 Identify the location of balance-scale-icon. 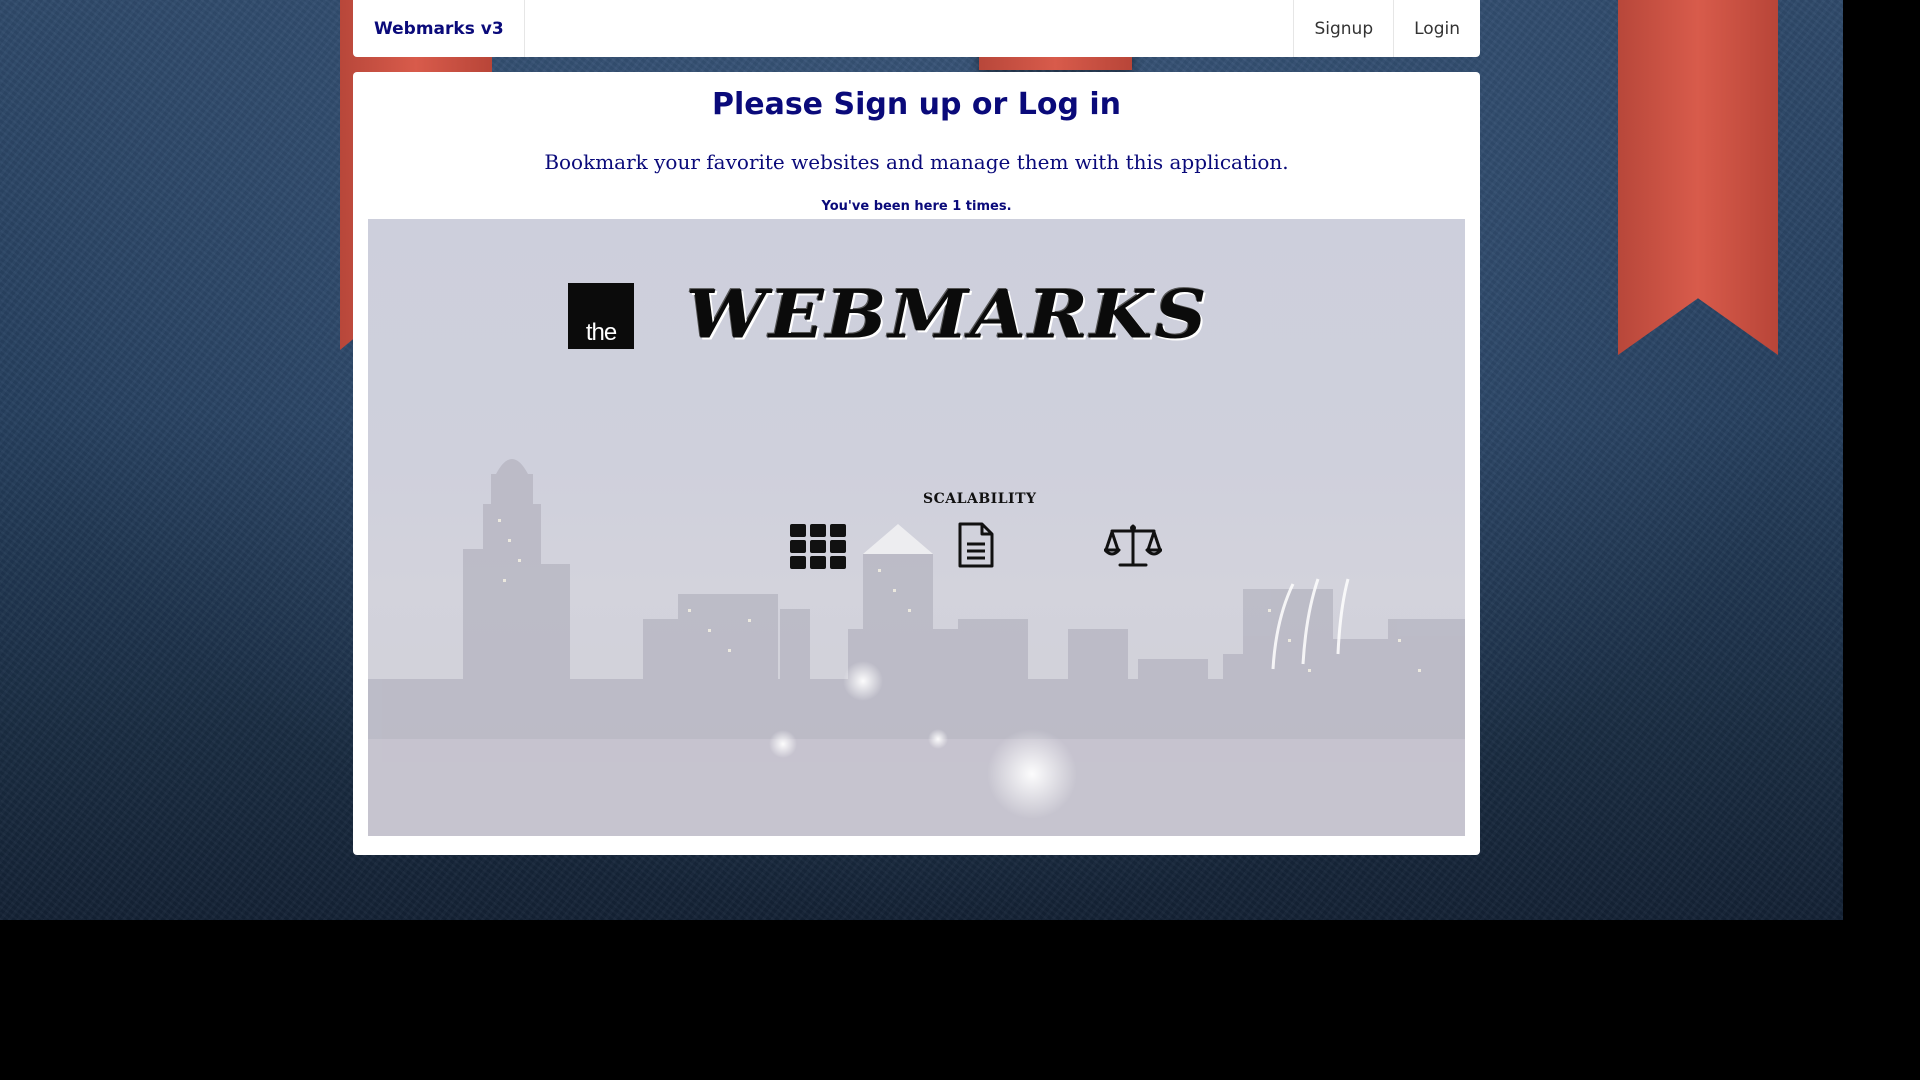
(1133, 545).